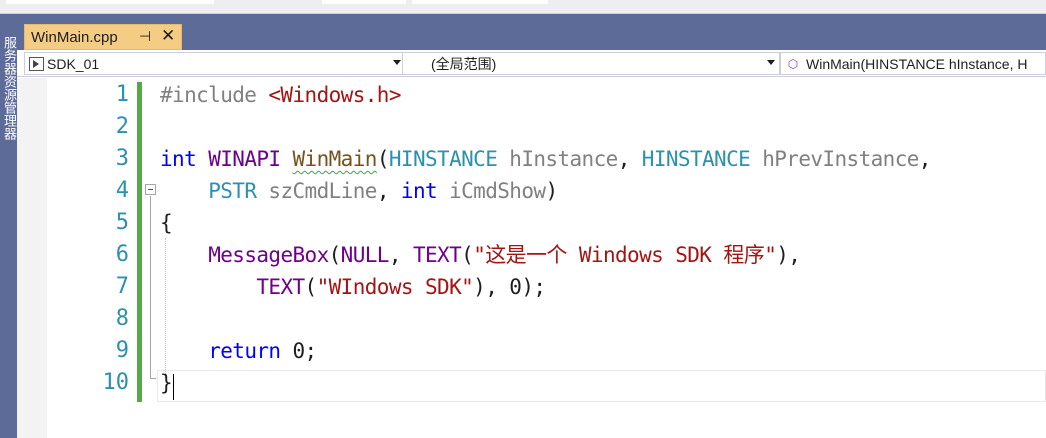 Image resolution: width=1046 pixels, height=438 pixels. I want to click on line-number: 8, so click(122, 318).